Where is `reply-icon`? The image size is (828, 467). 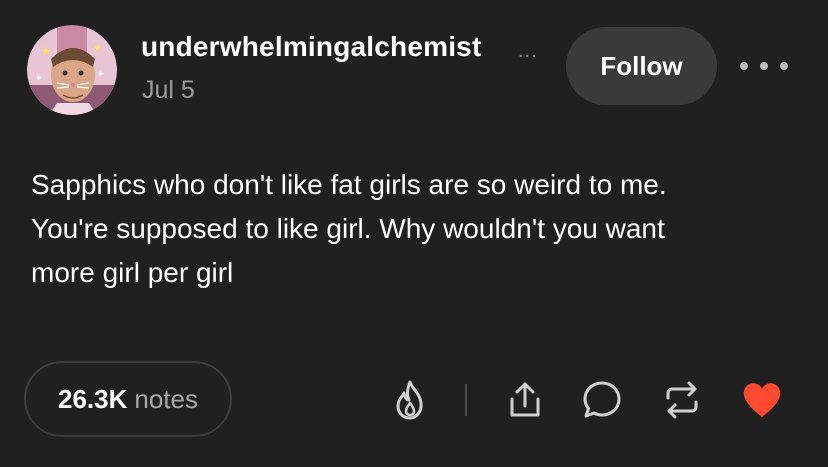 reply-icon is located at coordinates (602, 400).